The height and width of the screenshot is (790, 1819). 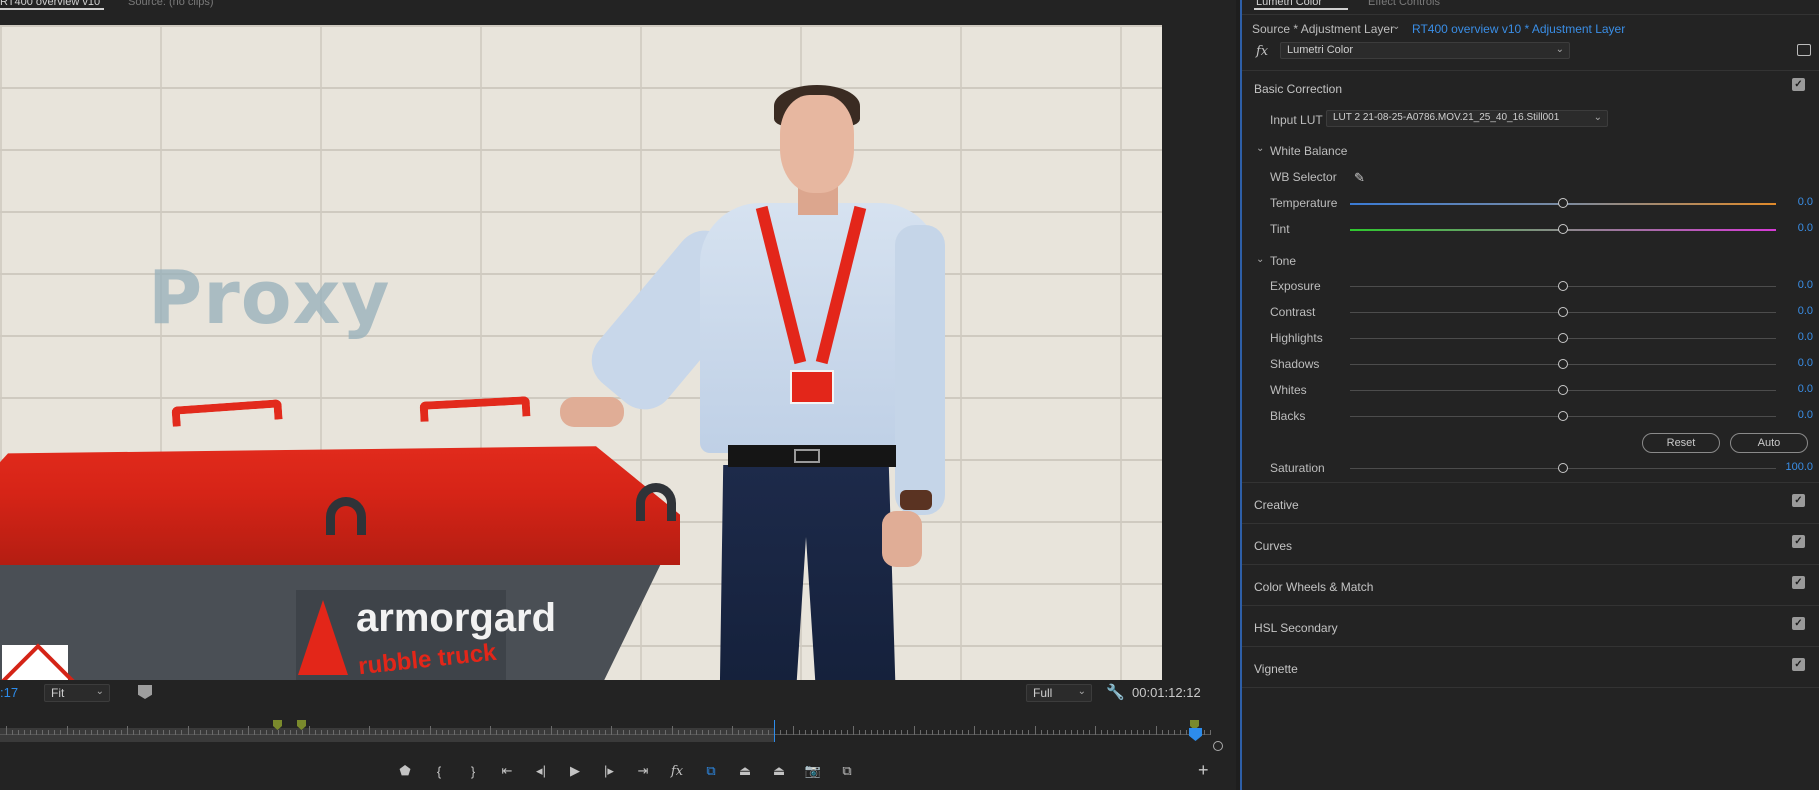 I want to click on effect-select: Lumetri Color ⌄, so click(x=1425, y=50).